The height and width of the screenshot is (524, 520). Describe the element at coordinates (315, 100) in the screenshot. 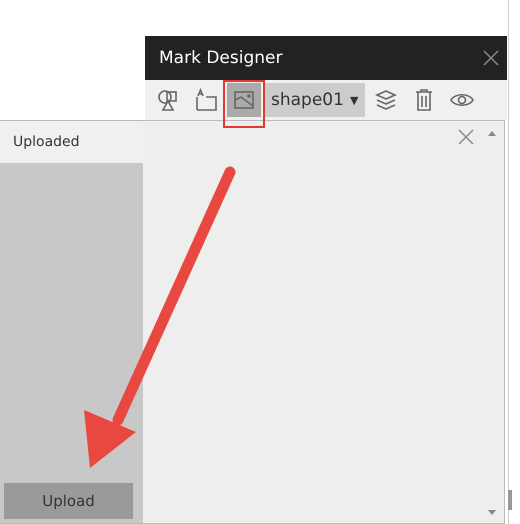

I see `shape-dropdown: shape01 ▼` at that location.